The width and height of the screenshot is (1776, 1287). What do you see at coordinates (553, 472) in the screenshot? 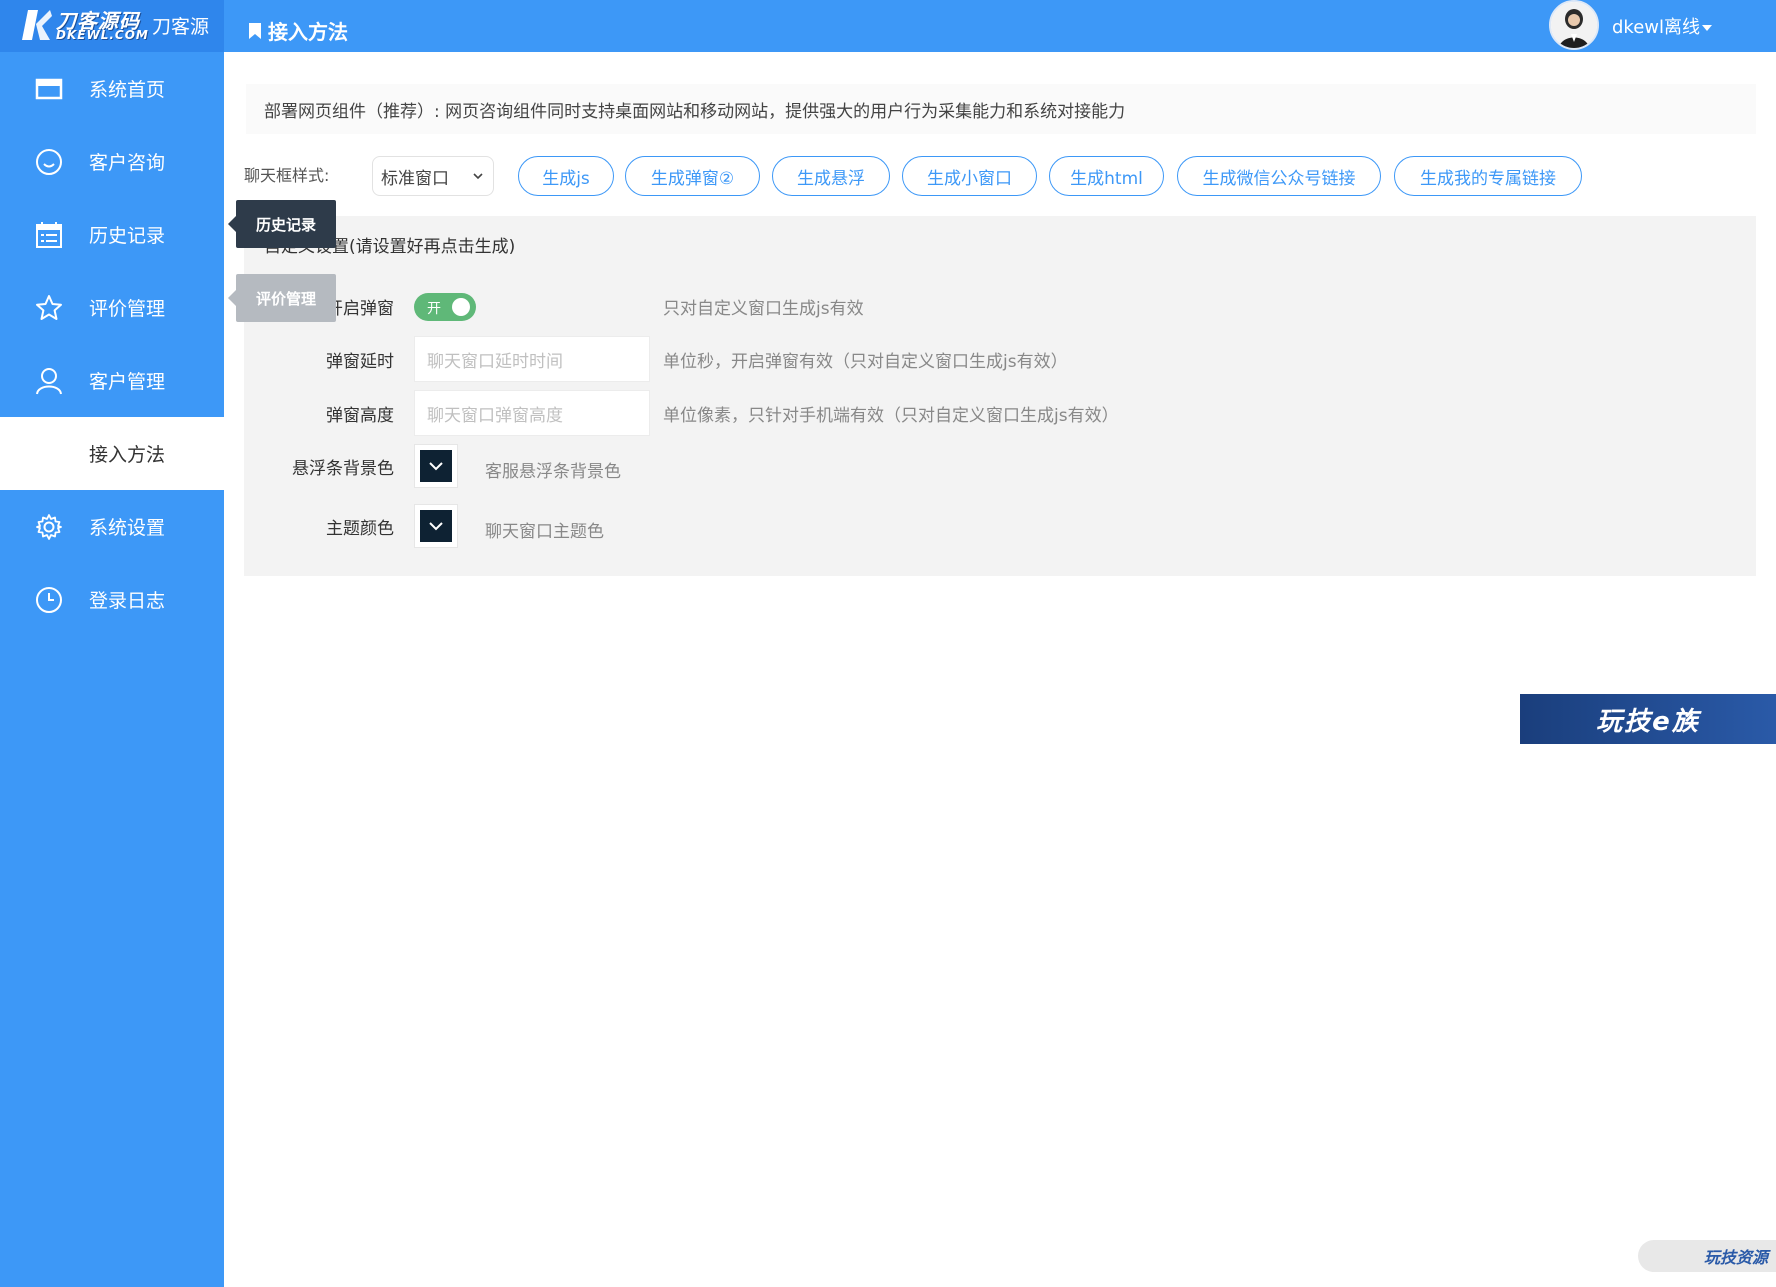
I see `float-bg-hint: 客服悬浮条背景色` at bounding box center [553, 472].